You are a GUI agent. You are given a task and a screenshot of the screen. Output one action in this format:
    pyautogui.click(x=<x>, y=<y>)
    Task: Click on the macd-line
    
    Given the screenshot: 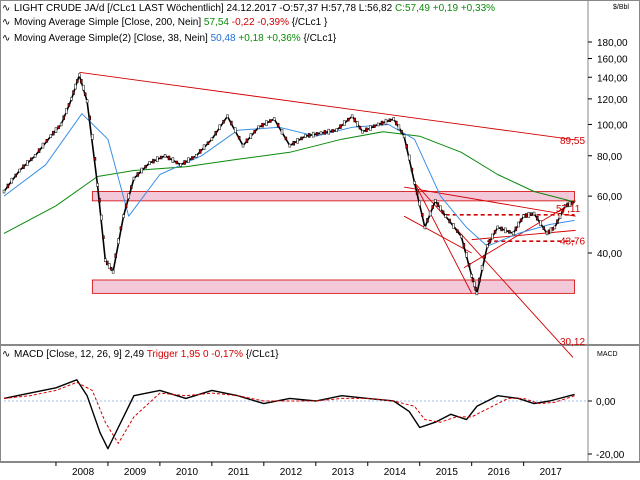 What is the action you would take?
    pyautogui.click(x=289, y=414)
    